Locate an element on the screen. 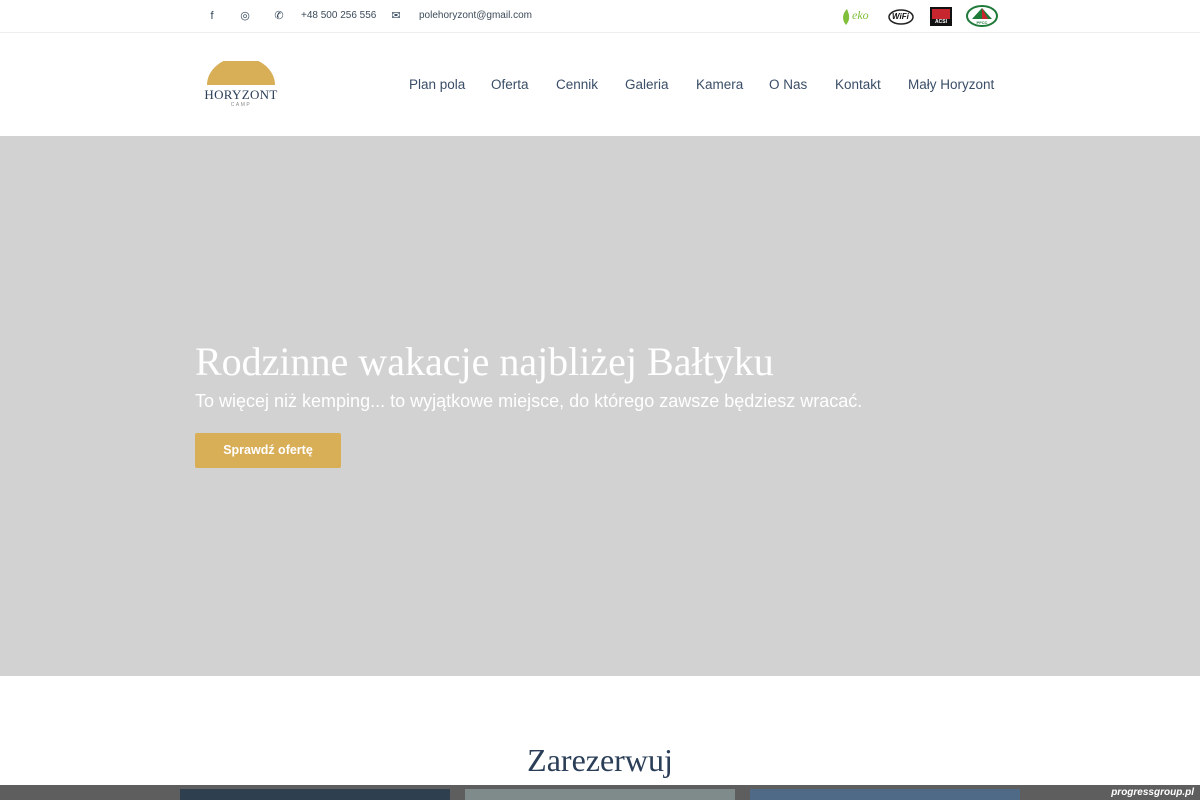  email-link: polehoryzont@gmail.com is located at coordinates (475, 16).